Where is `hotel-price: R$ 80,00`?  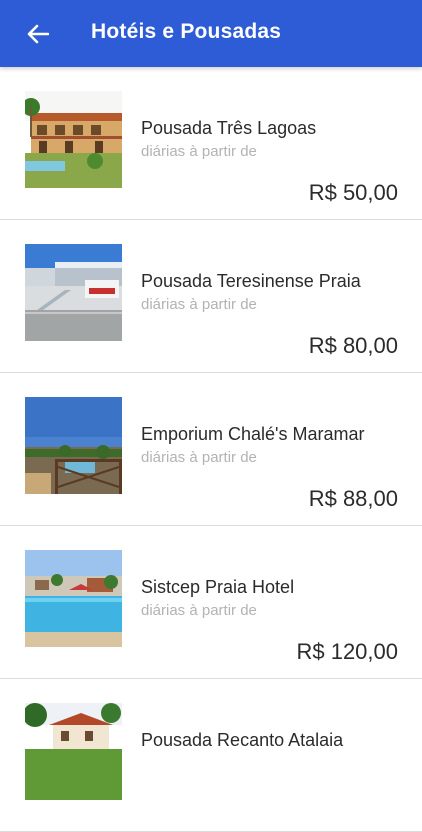 hotel-price: R$ 80,00 is located at coordinates (353, 345).